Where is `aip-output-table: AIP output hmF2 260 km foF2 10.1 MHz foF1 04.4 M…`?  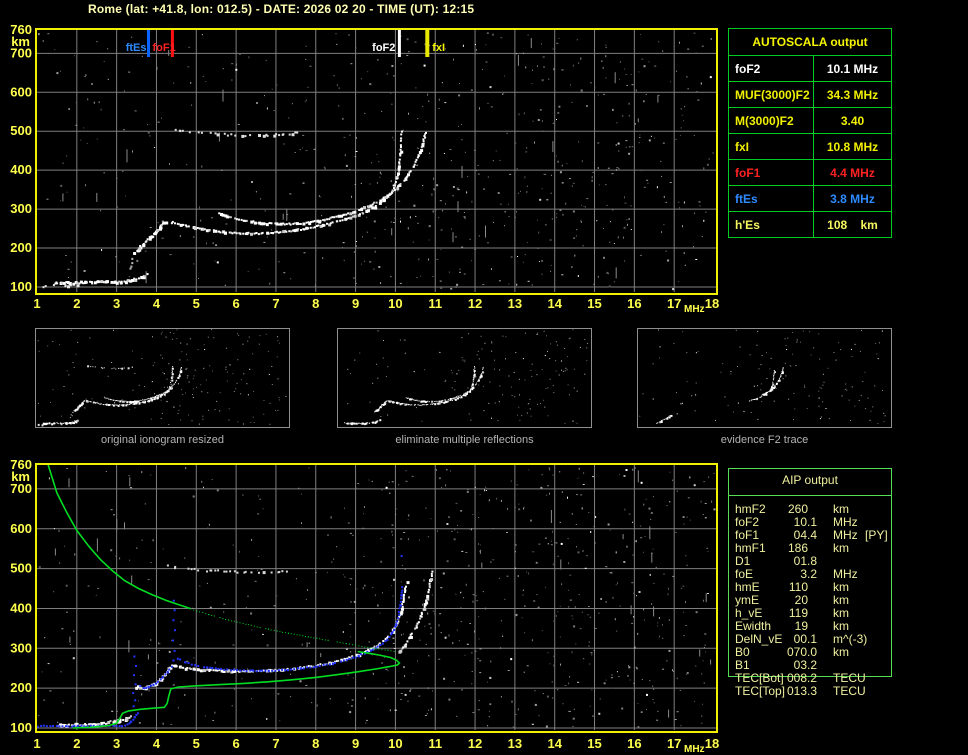 aip-output-table: AIP output hmF2 260 km foF2 10.1 MHz foF1 04.4 M… is located at coordinates (810, 583).